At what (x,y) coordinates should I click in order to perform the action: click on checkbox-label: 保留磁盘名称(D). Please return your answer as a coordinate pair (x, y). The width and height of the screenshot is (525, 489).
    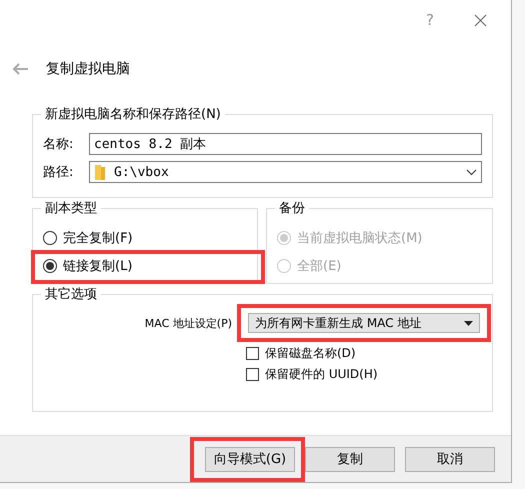
    Looking at the image, I should click on (310, 353).